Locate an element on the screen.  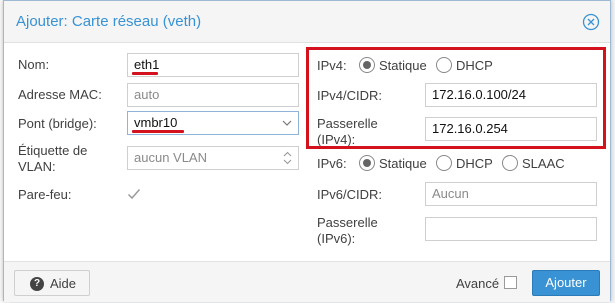
vlan-tag-spinner: aucun VLAN is located at coordinates (213, 158).